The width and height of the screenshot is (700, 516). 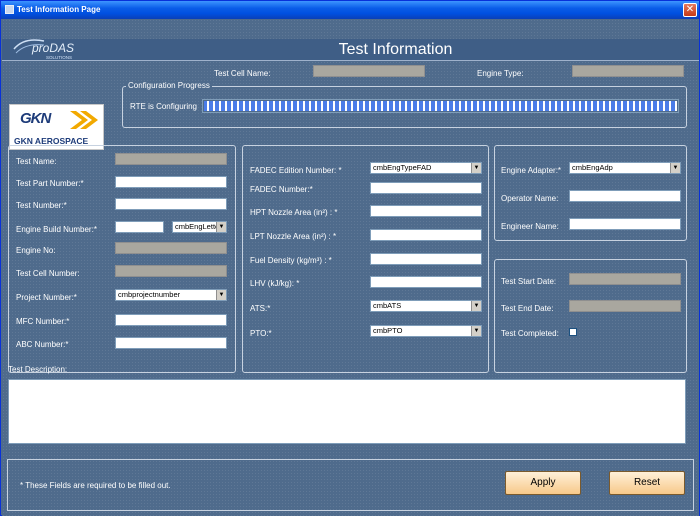 What do you see at coordinates (294, 212) in the screenshot?
I see `hpt-nozzle-label: HPT Nozzle Area (in²) : *` at bounding box center [294, 212].